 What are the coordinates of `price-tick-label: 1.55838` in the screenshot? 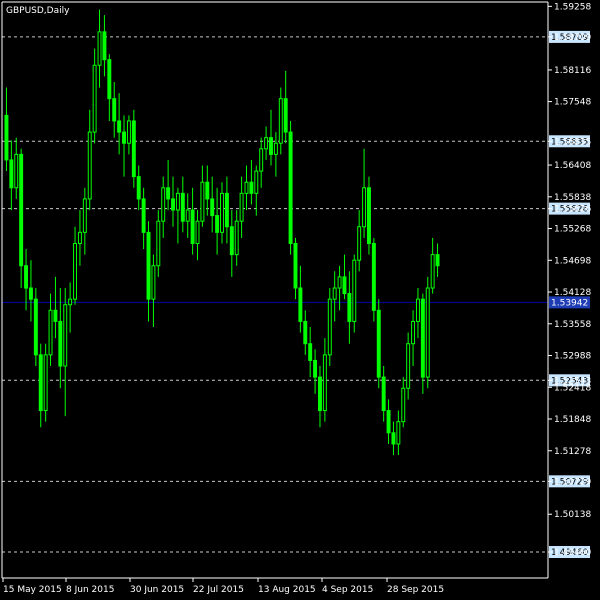 It's located at (572, 198).